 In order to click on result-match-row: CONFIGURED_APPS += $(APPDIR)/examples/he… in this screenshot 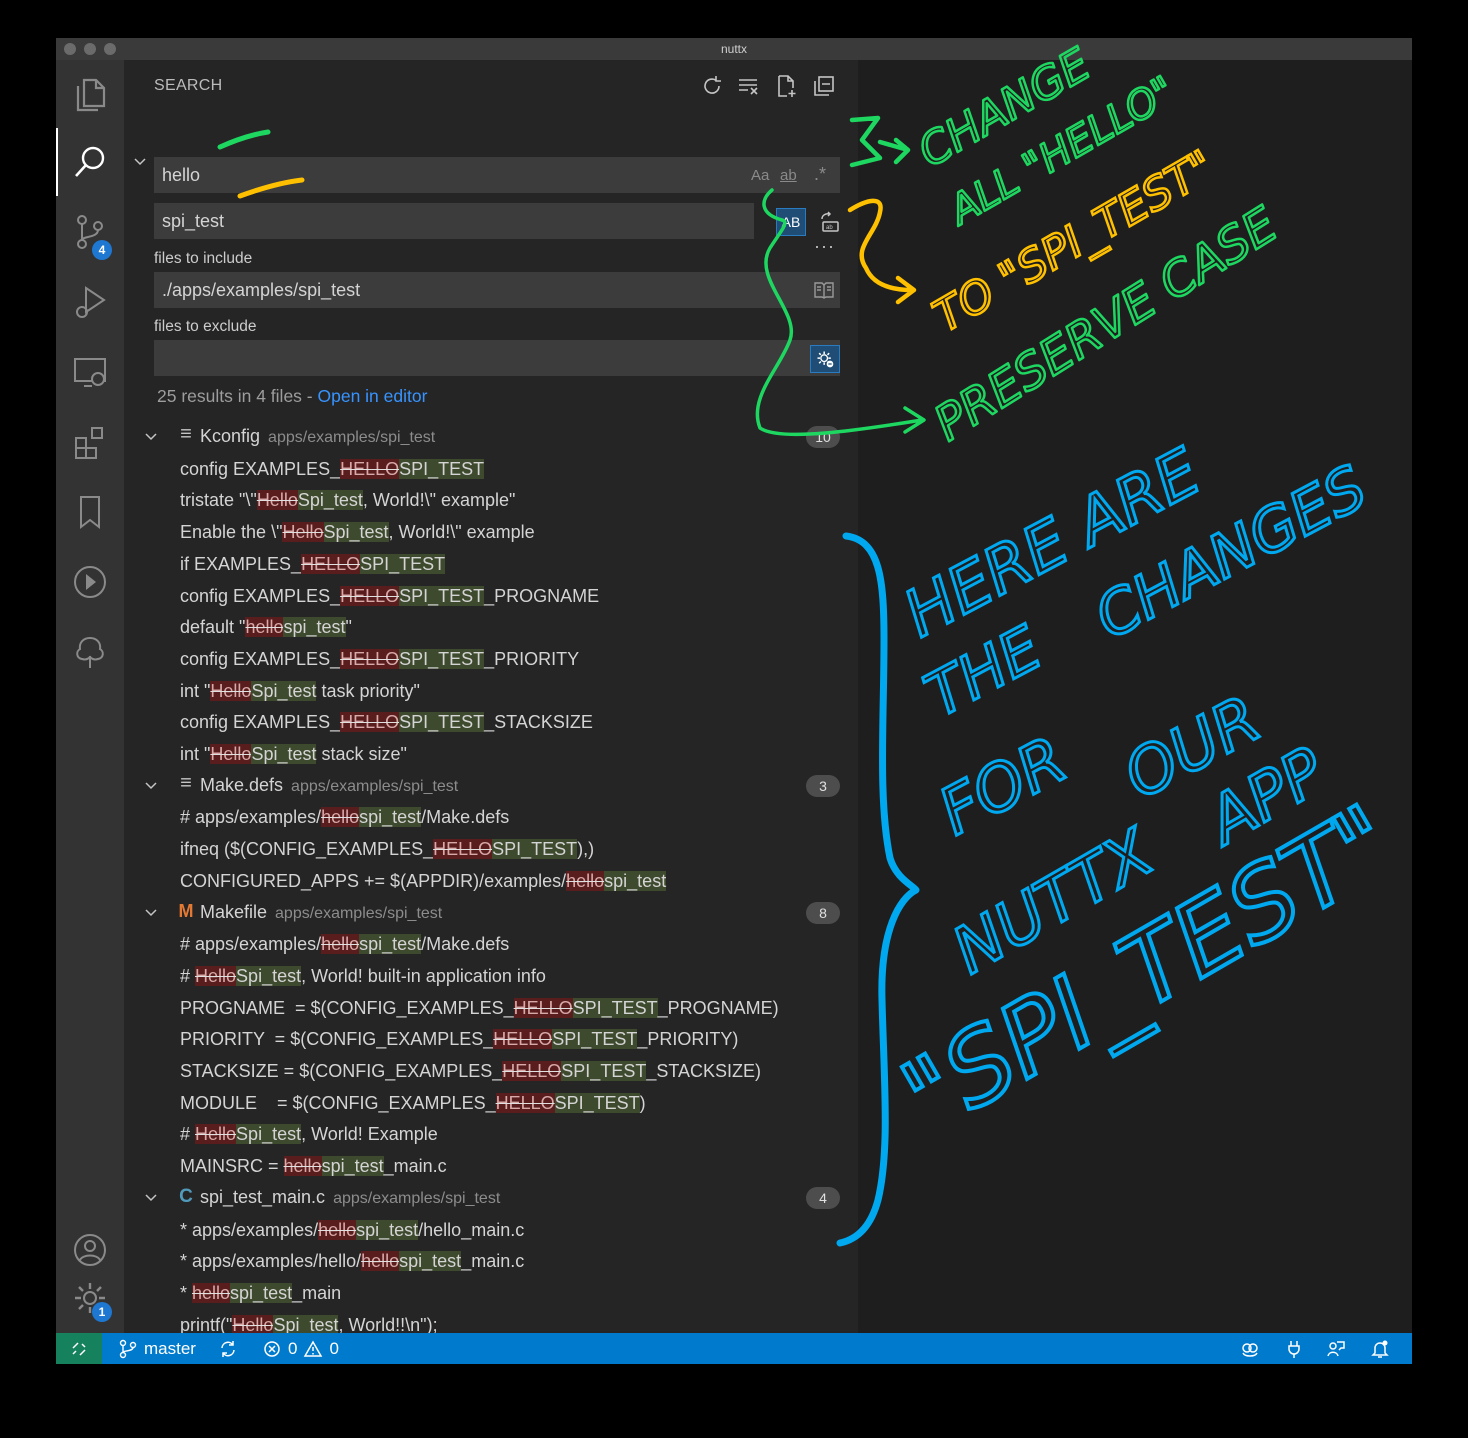, I will do `click(423, 881)`.